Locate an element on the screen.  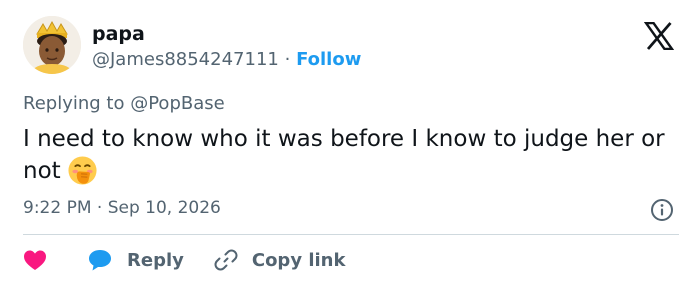
like-button is located at coordinates (35, 260).